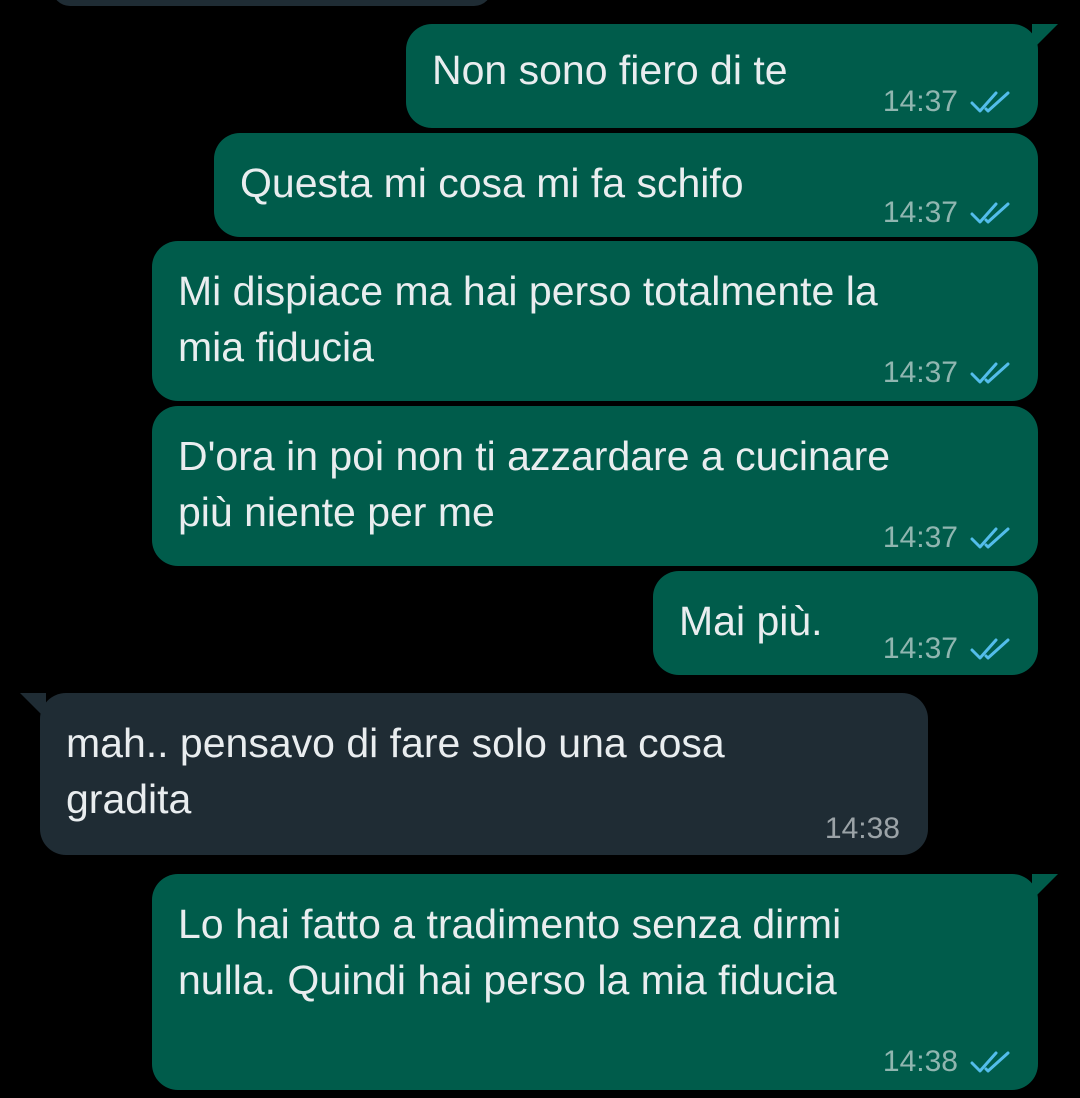  What do you see at coordinates (845, 623) in the screenshot?
I see `outgoing-message-bubble: Mai più. 14:37` at bounding box center [845, 623].